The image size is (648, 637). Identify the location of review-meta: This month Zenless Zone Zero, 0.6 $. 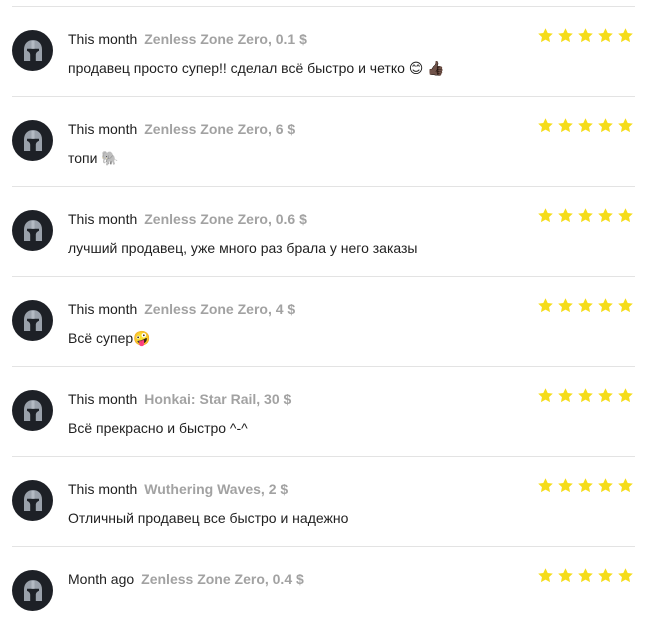
(187, 219).